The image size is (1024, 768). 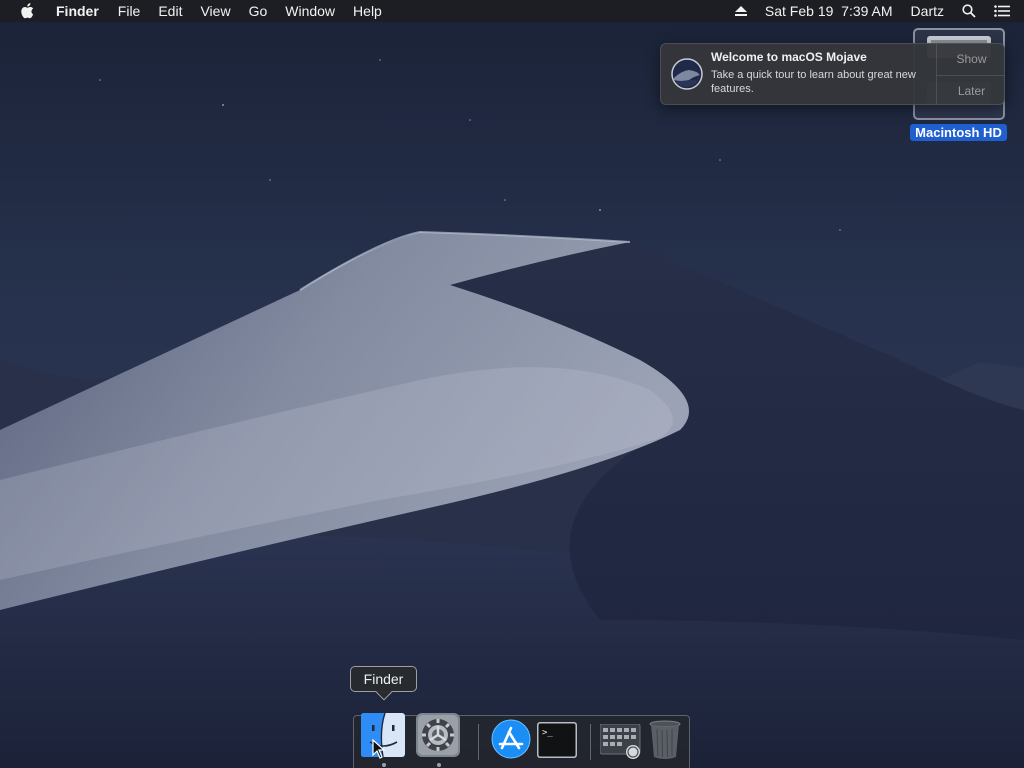 I want to click on spotlight-search-icon, so click(x=969, y=11).